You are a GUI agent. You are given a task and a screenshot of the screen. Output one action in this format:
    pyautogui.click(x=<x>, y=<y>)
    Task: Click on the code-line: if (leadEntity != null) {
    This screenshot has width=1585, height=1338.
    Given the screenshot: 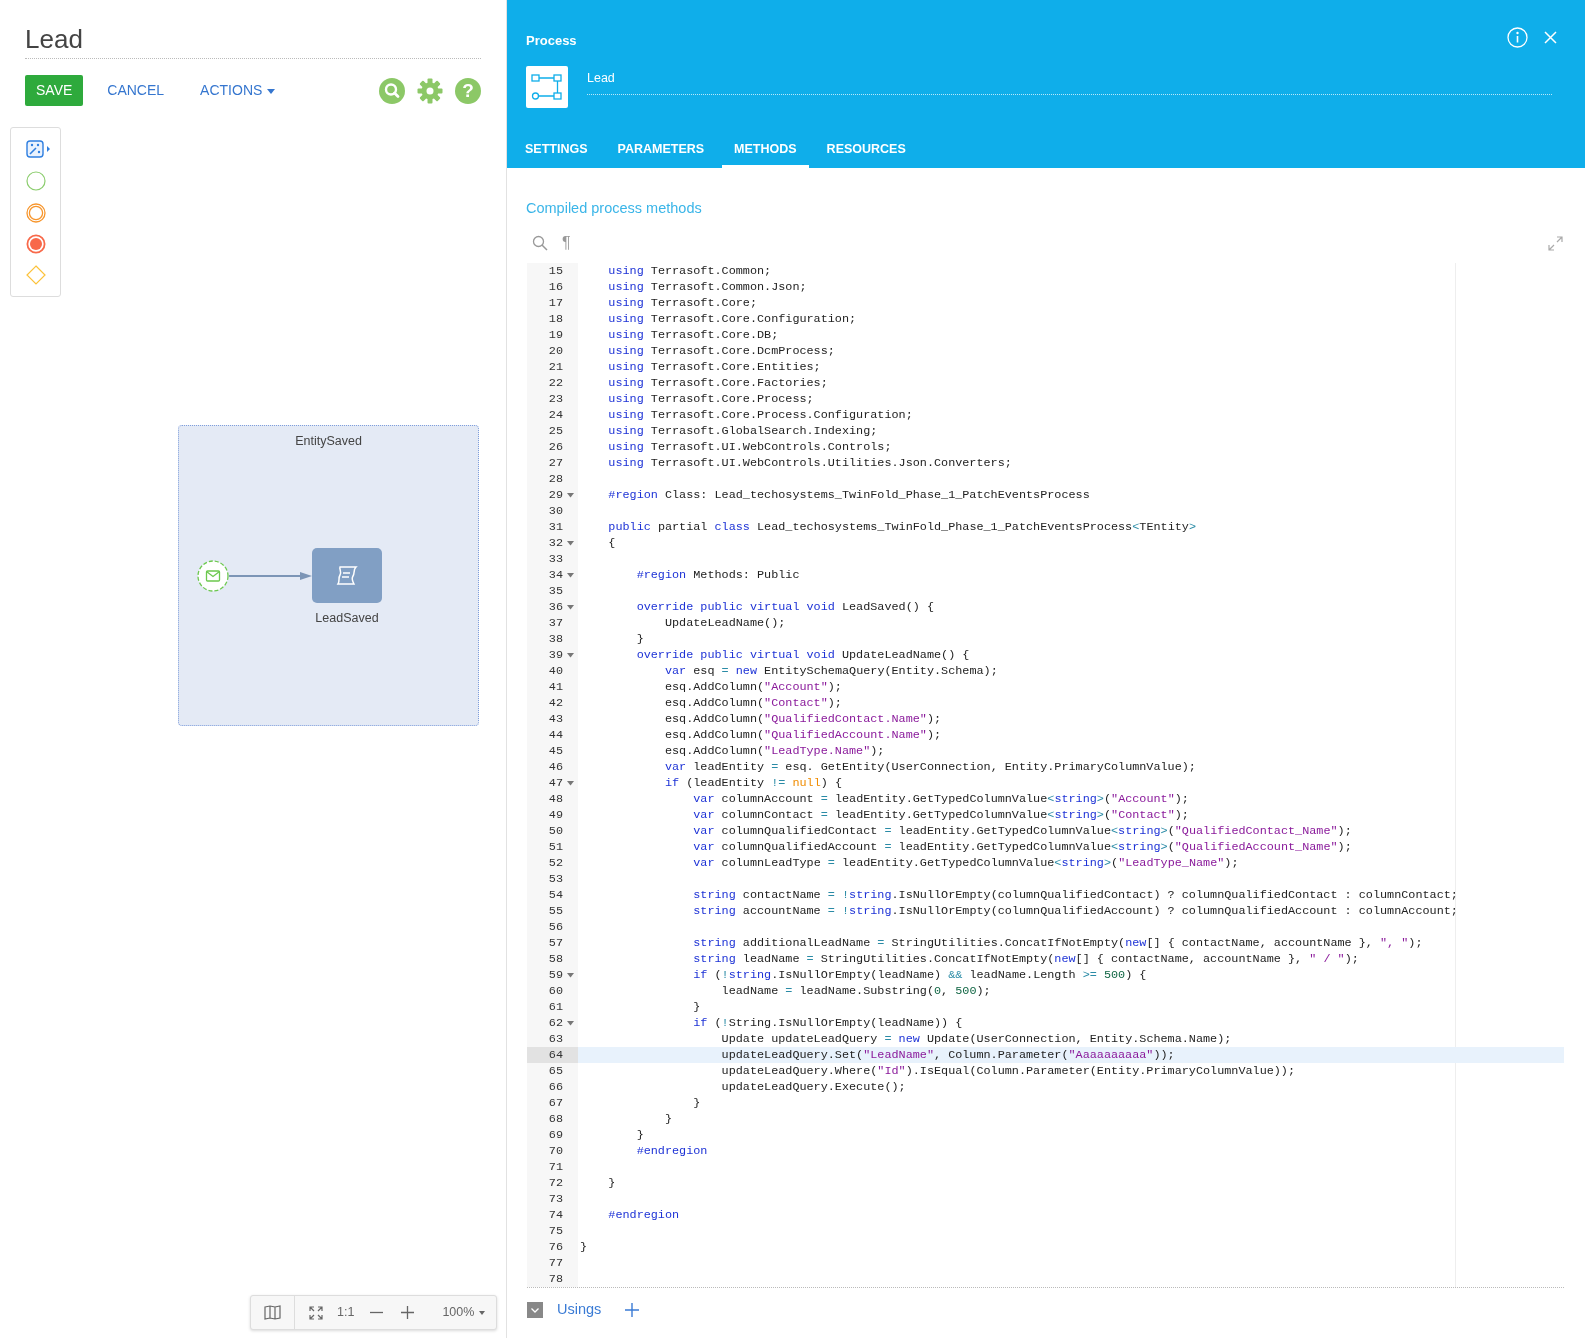 What is the action you would take?
    pyautogui.click(x=753, y=783)
    